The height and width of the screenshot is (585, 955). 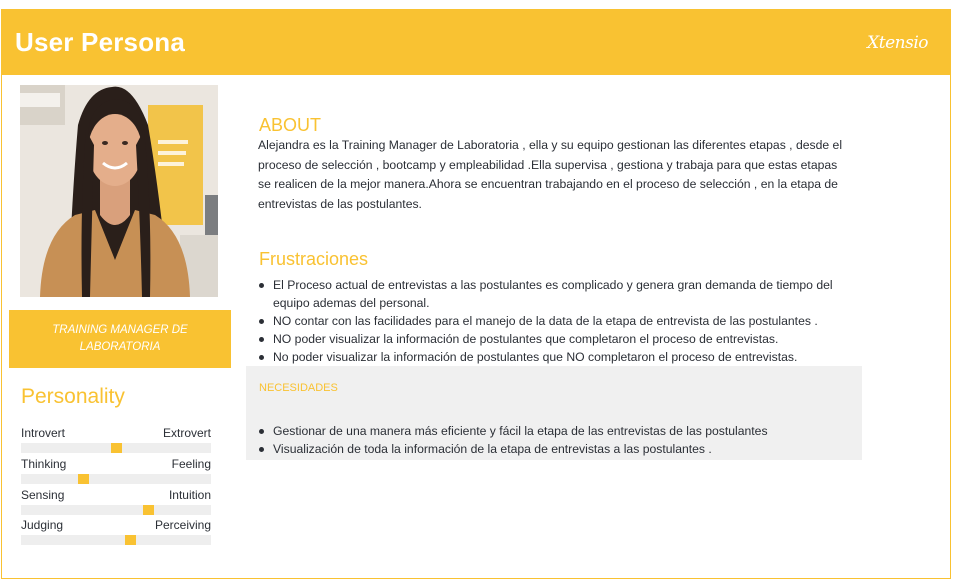 I want to click on profile-photo, so click(x=119, y=191).